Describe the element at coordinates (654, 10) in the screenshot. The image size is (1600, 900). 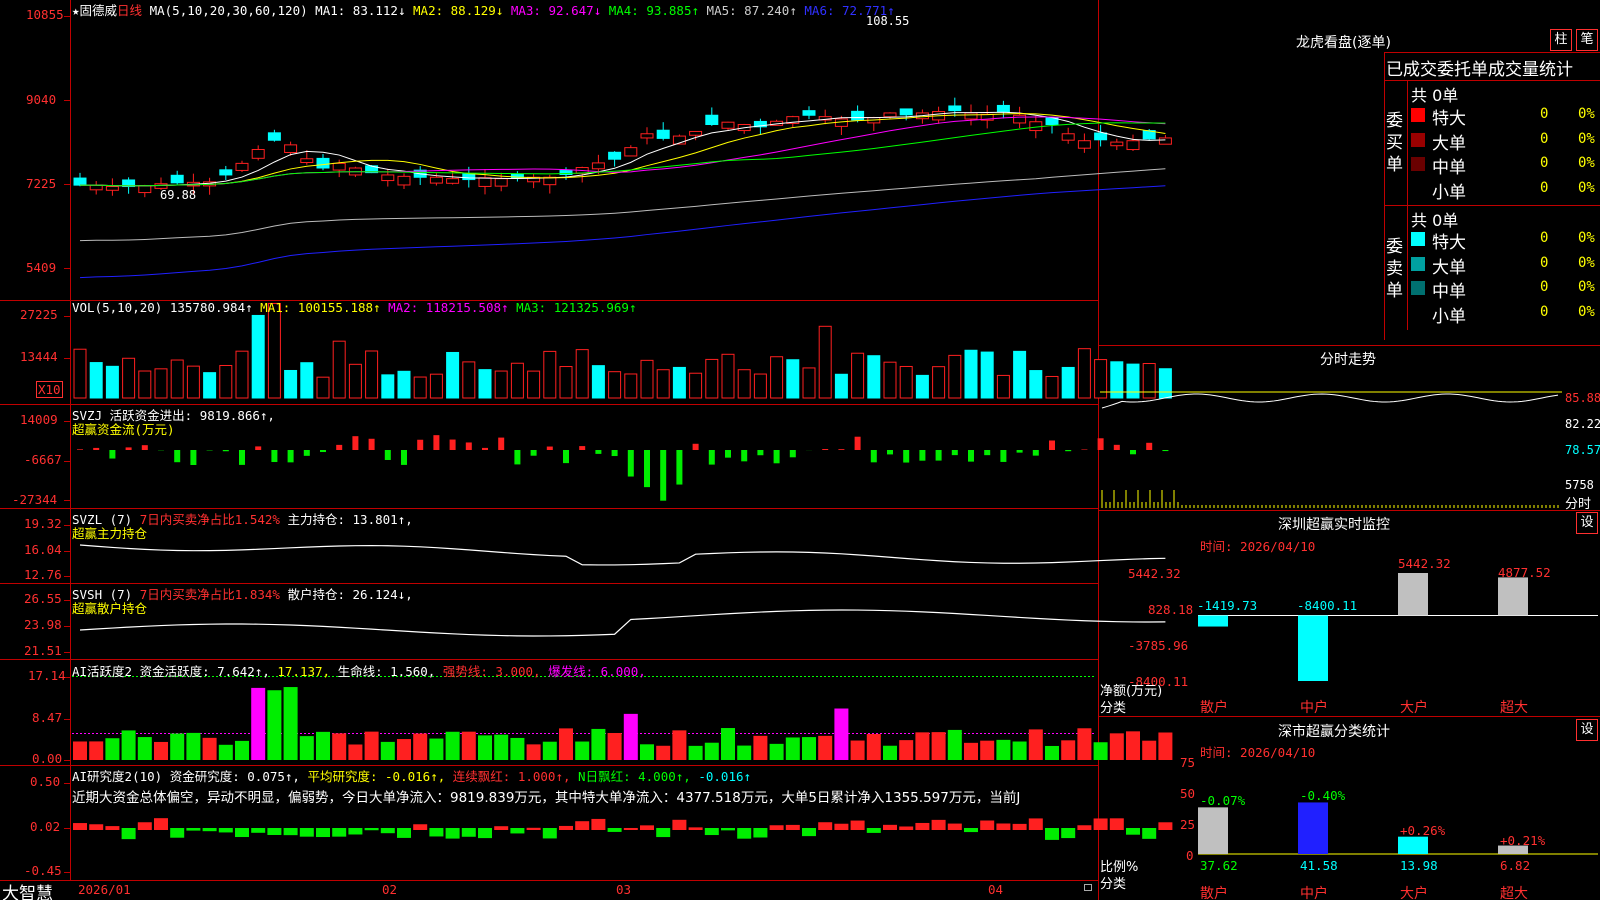
I see `ma4-value: MA4: 93.885↑` at that location.